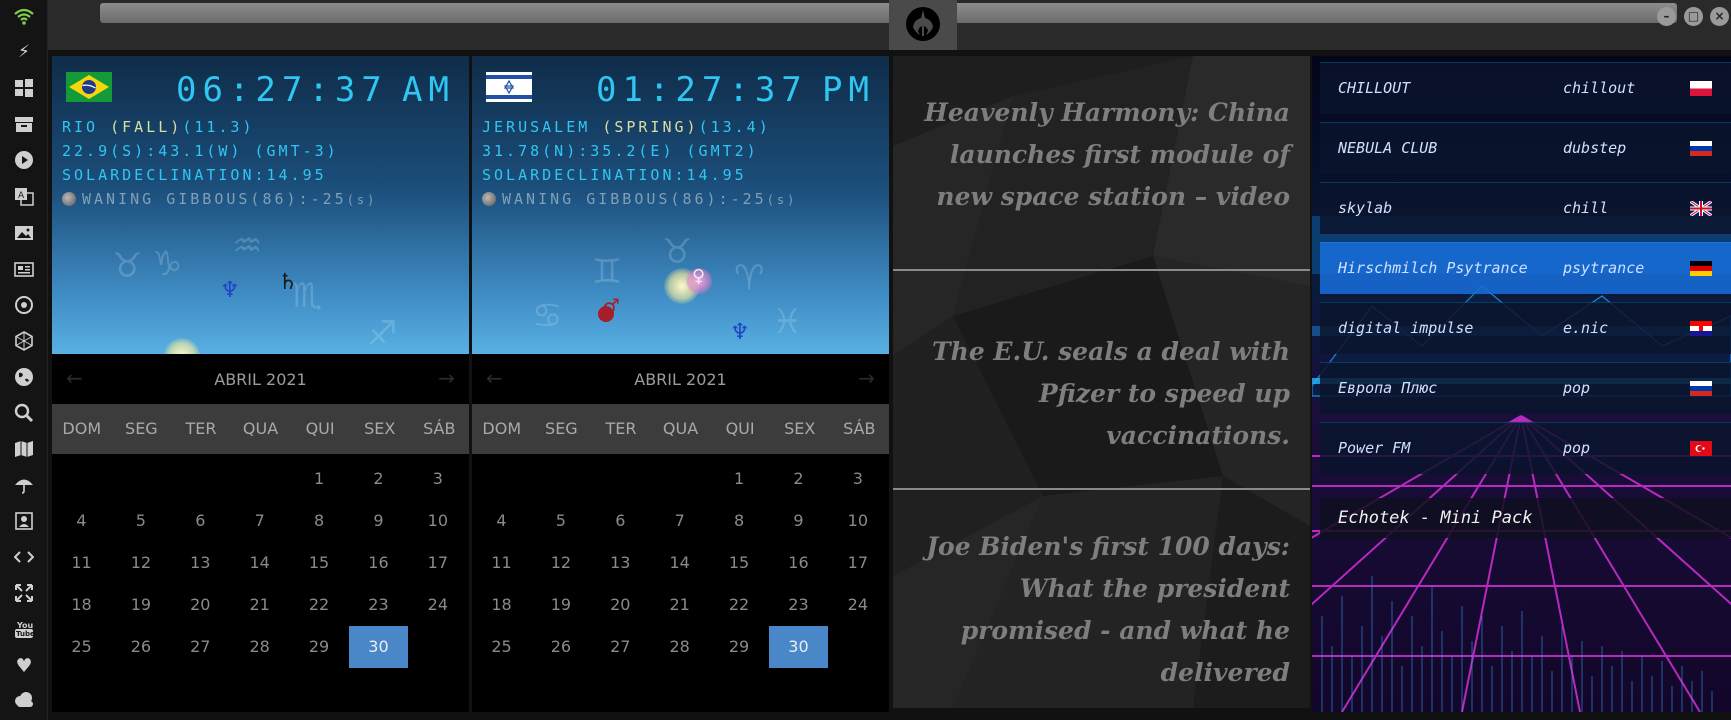 The image size is (1731, 720). I want to click on news-divider, so click(1101, 489).